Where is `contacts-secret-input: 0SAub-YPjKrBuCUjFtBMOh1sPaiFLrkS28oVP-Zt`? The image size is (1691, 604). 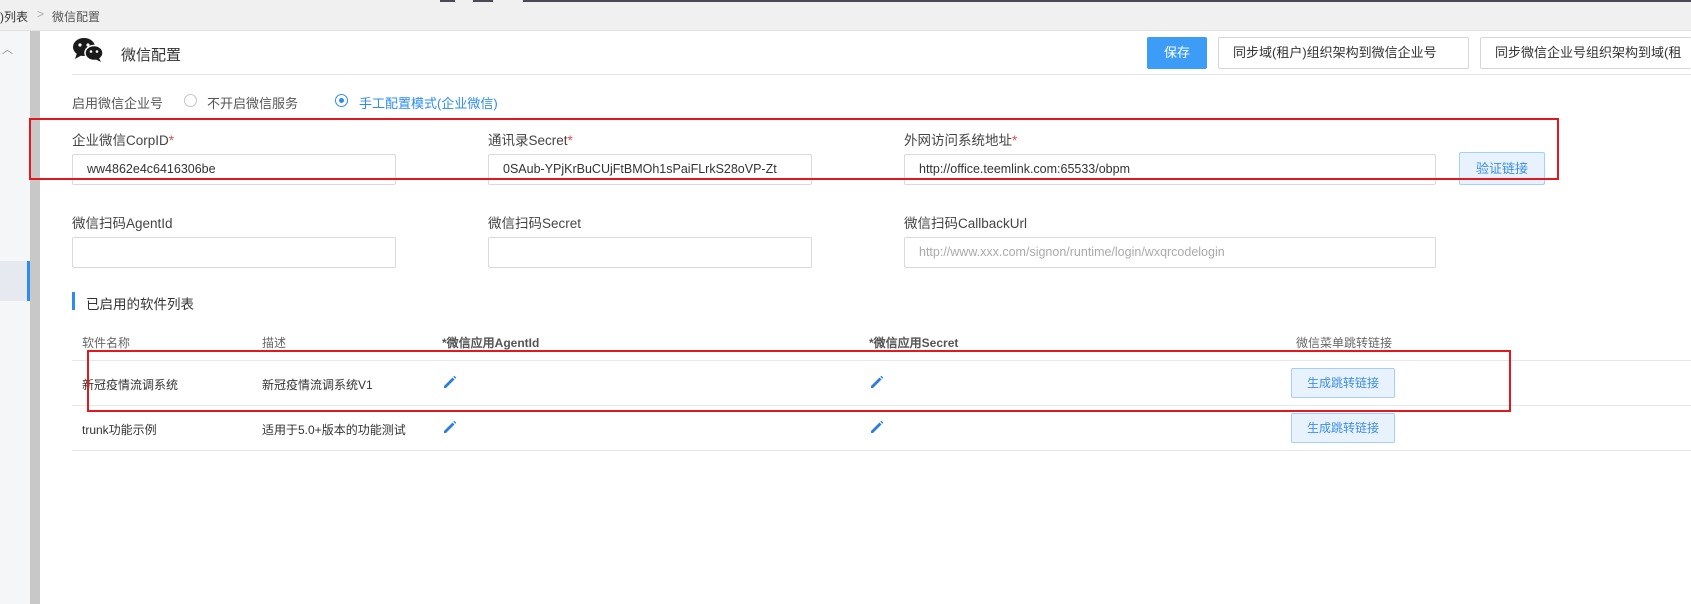 contacts-secret-input: 0SAub-YPjKrBuCUjFtBMOh1sPaiFLrkS28oVP-Zt is located at coordinates (650, 169).